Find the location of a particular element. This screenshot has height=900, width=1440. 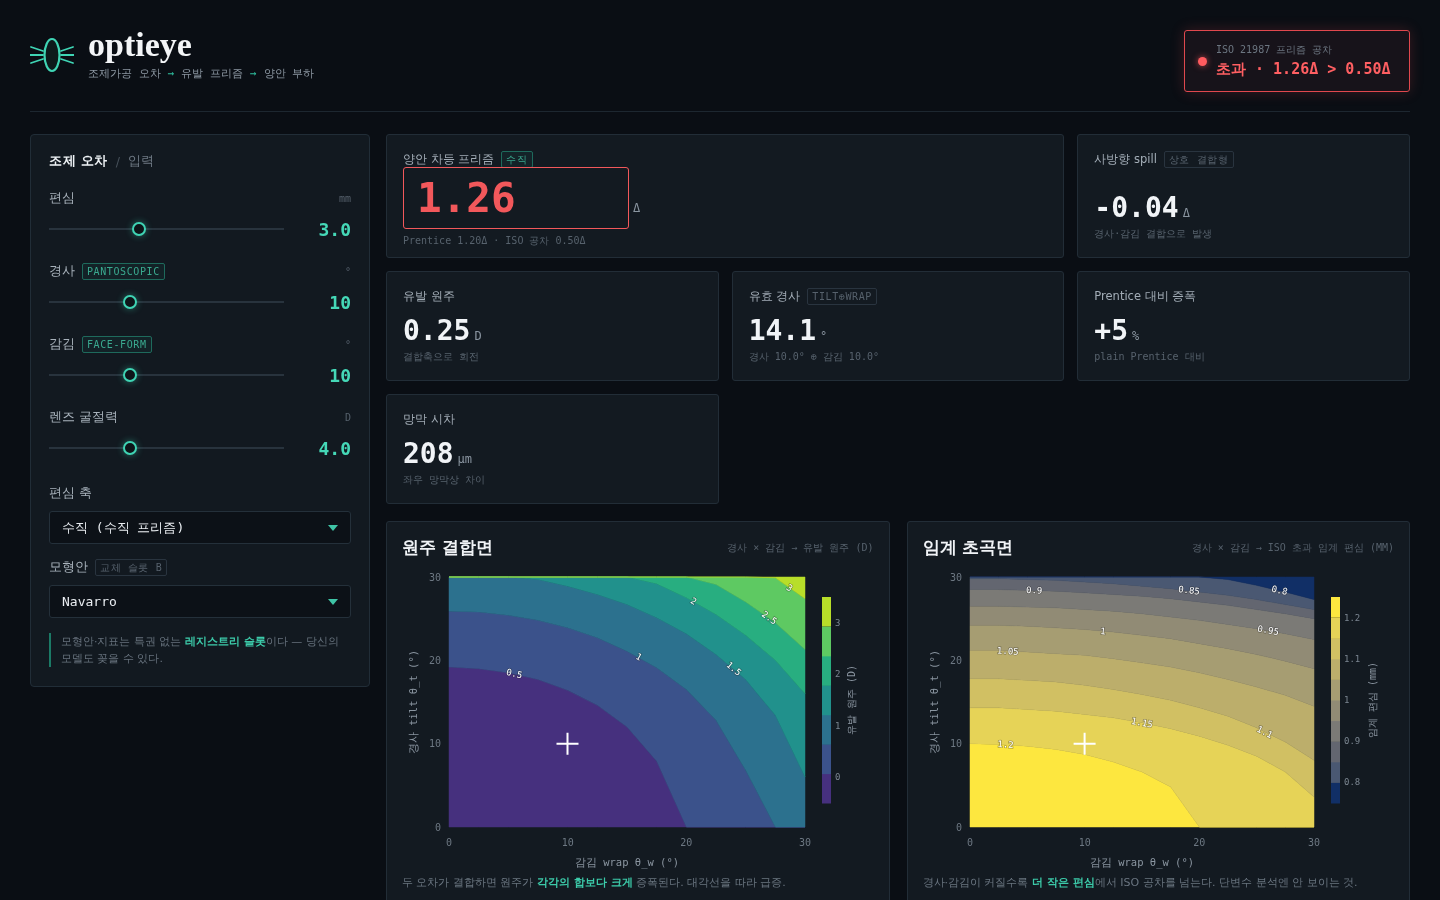

metric-detail: 결합축으로 회전 is located at coordinates (442, 357).